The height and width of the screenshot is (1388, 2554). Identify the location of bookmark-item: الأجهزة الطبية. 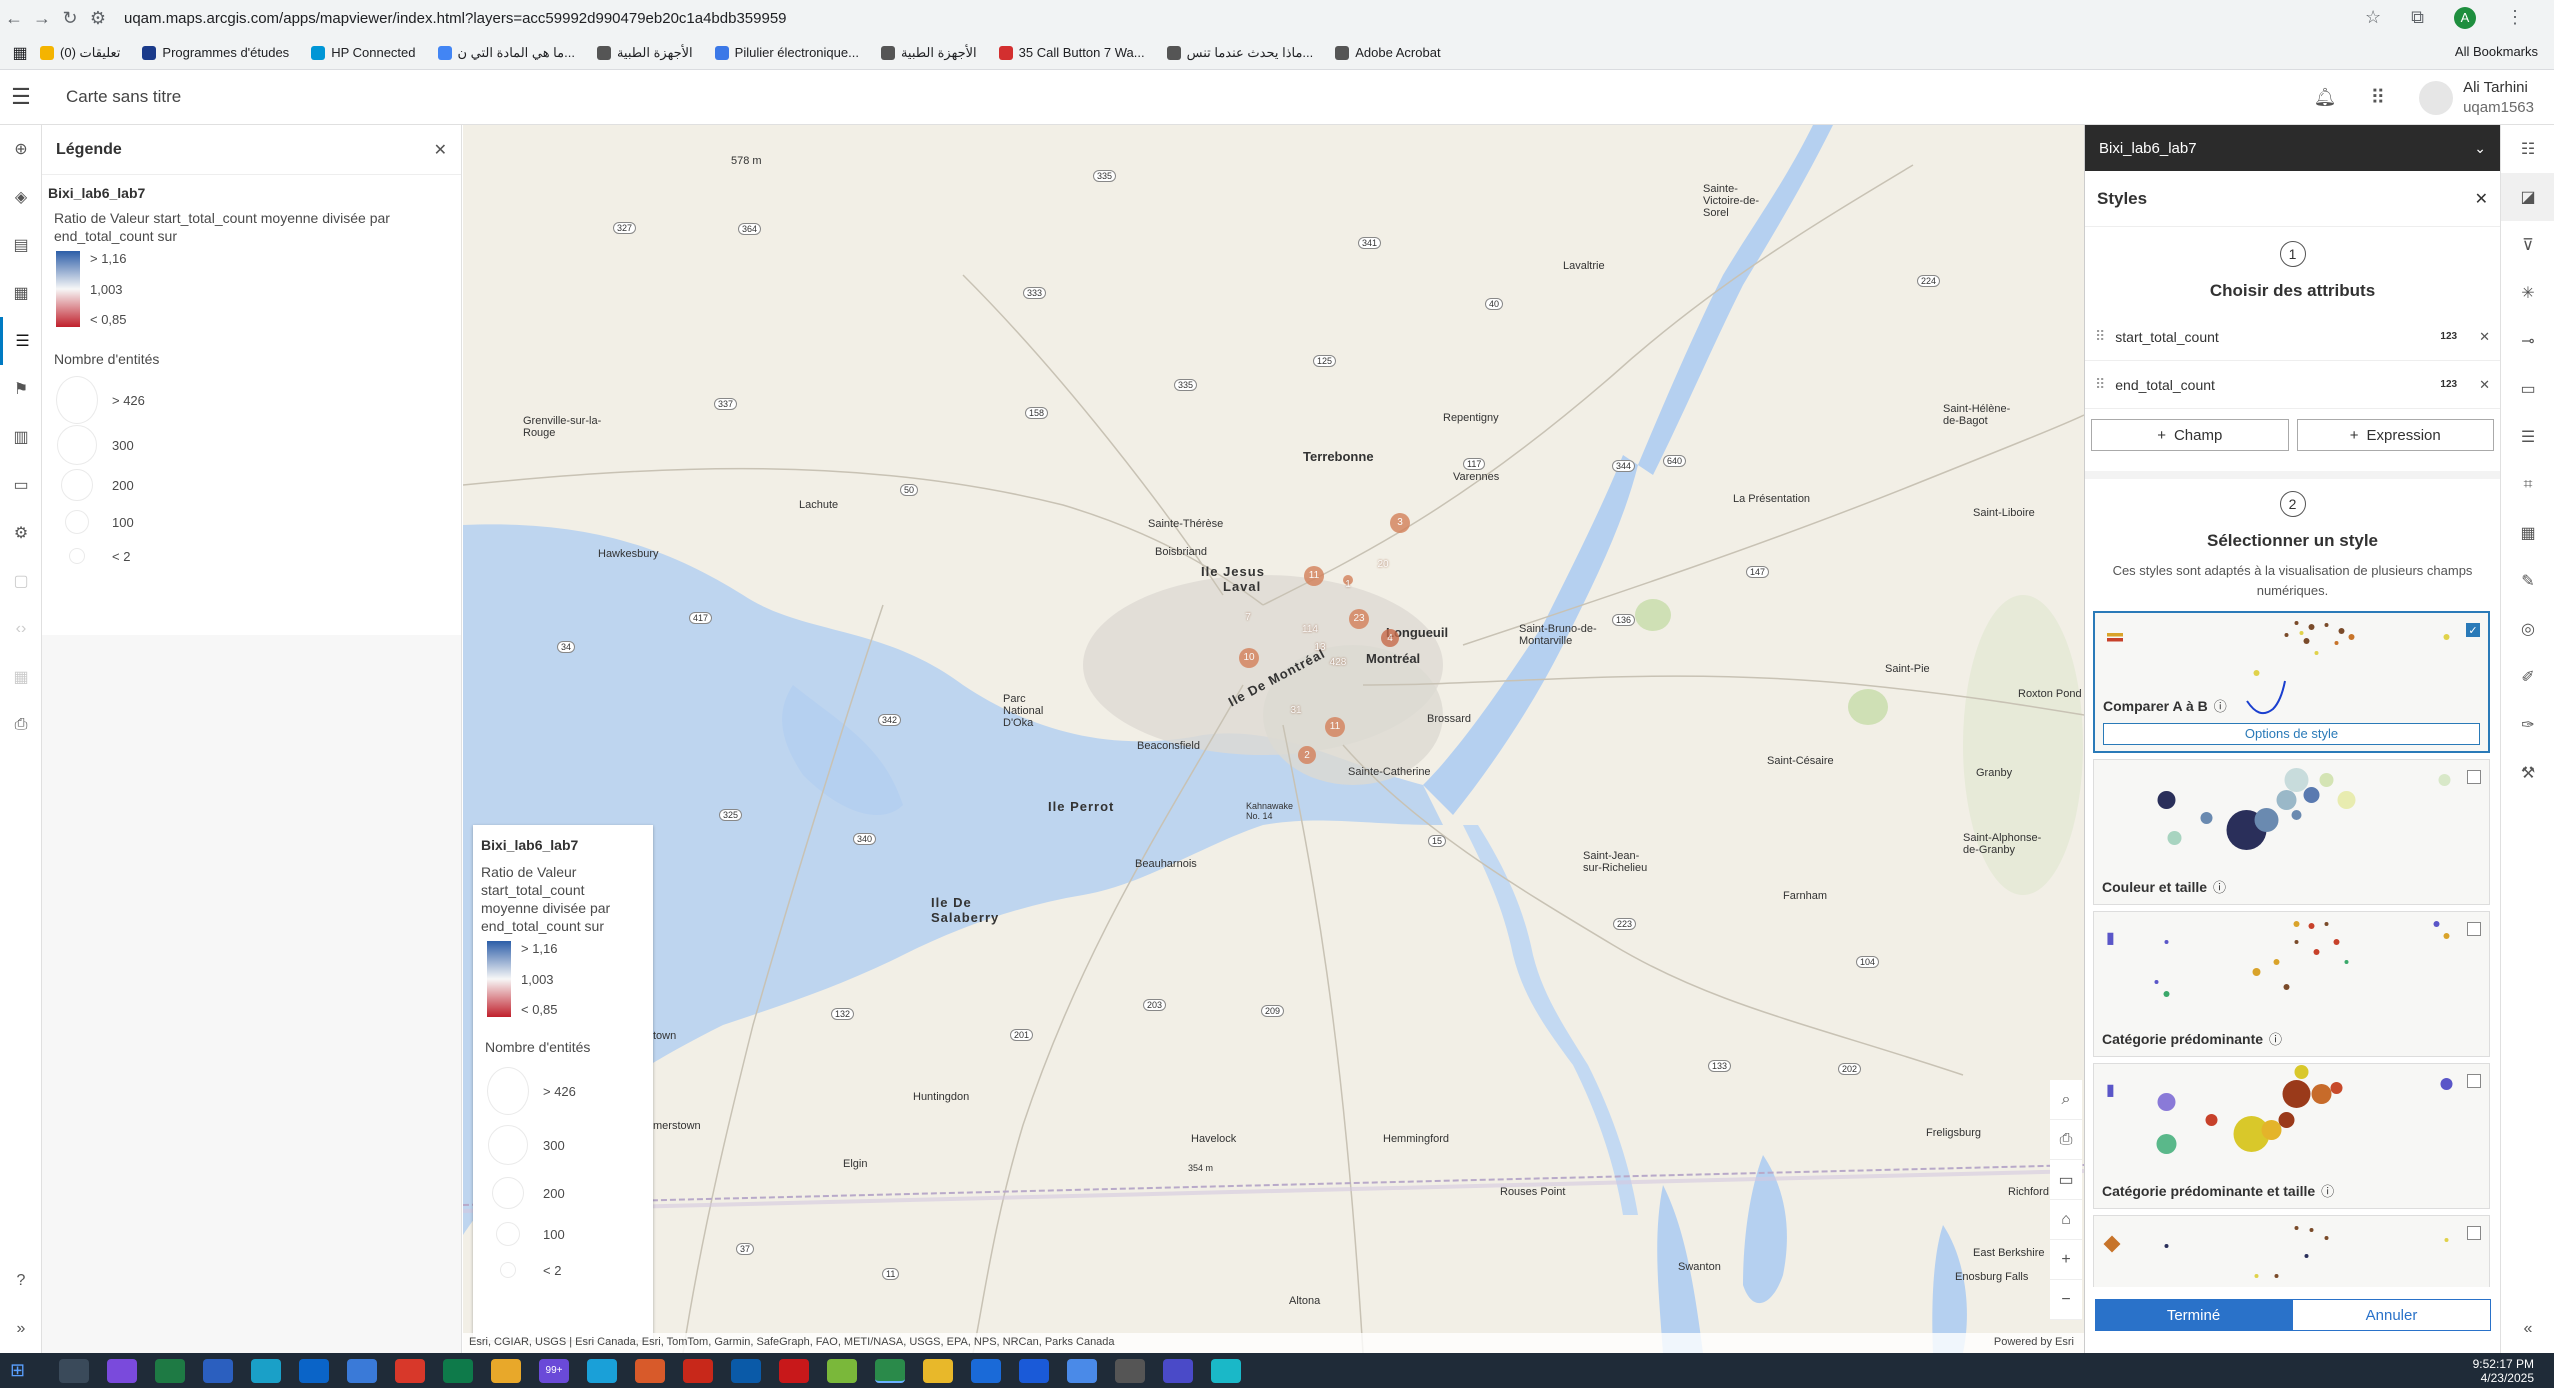
(928, 53).